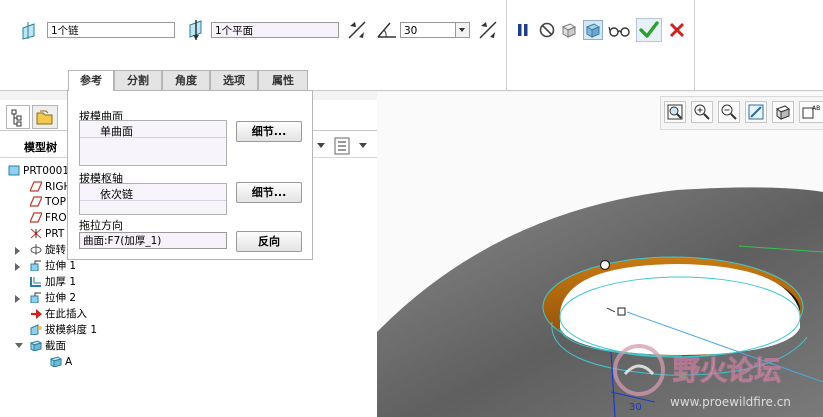 The image size is (823, 417). Describe the element at coordinates (50, 187) in the screenshot. I see `tree-item-right-plane: RIGH` at that location.